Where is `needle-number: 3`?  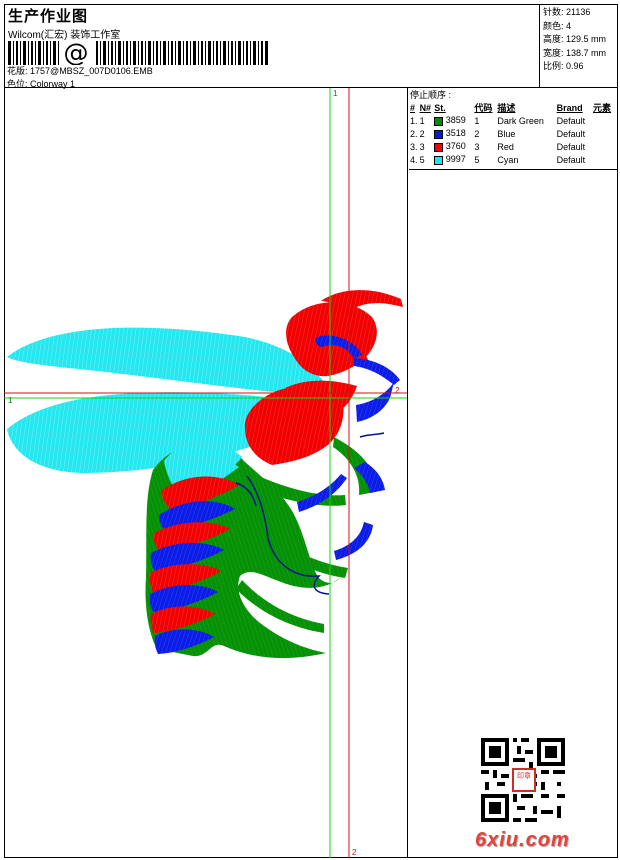
needle-number: 3 is located at coordinates (422, 146).